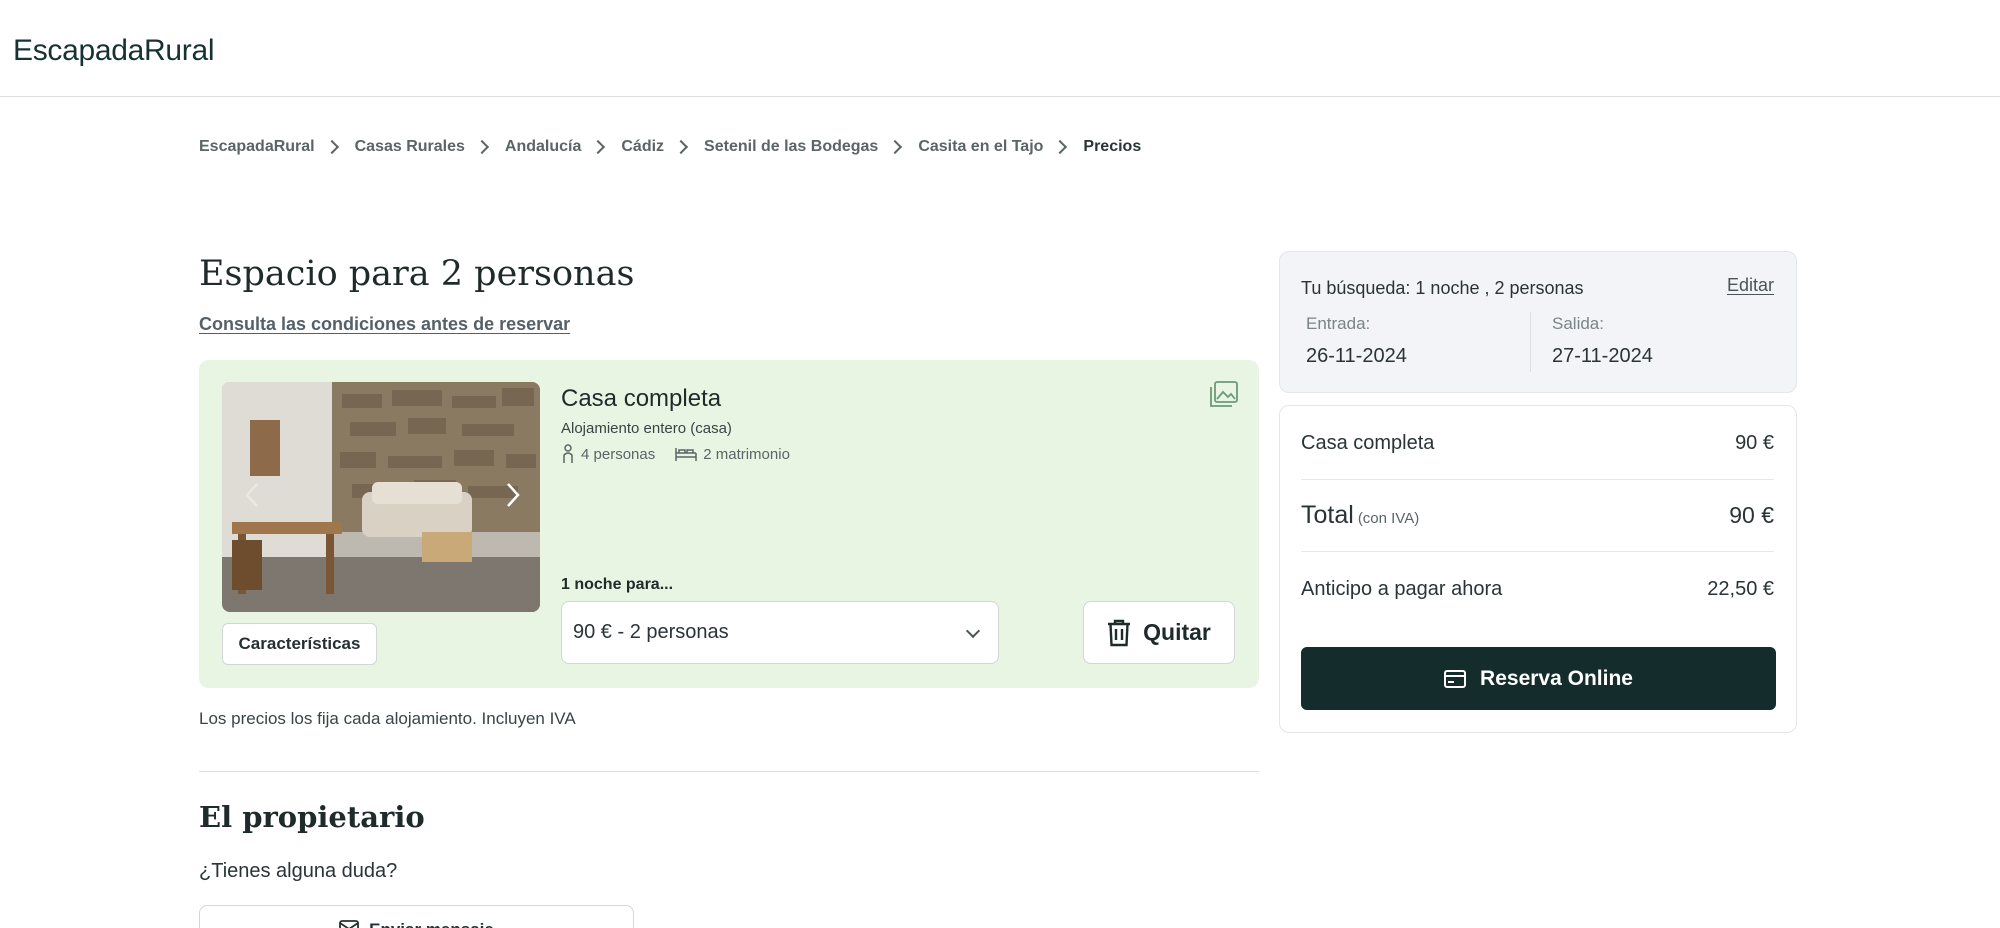 The image size is (2000, 928). I want to click on summary-deposit-price: 22,50 €, so click(1740, 589).